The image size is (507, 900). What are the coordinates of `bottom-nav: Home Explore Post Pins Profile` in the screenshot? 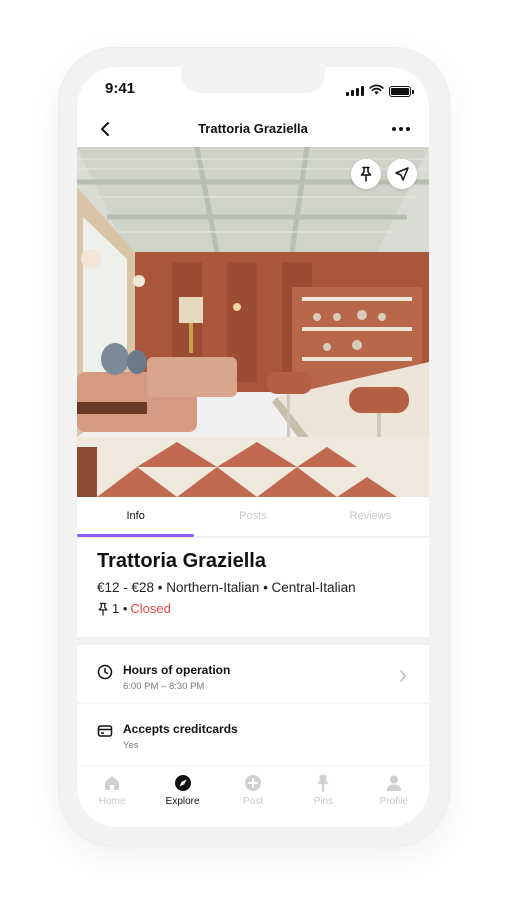 It's located at (253, 796).